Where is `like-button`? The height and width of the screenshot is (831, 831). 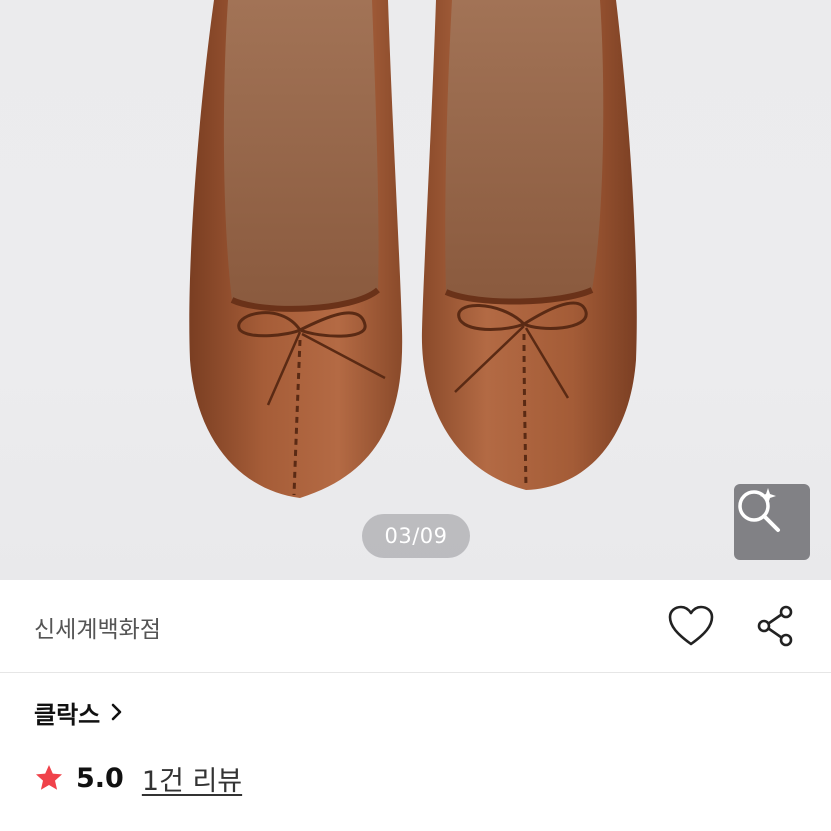 like-button is located at coordinates (691, 626).